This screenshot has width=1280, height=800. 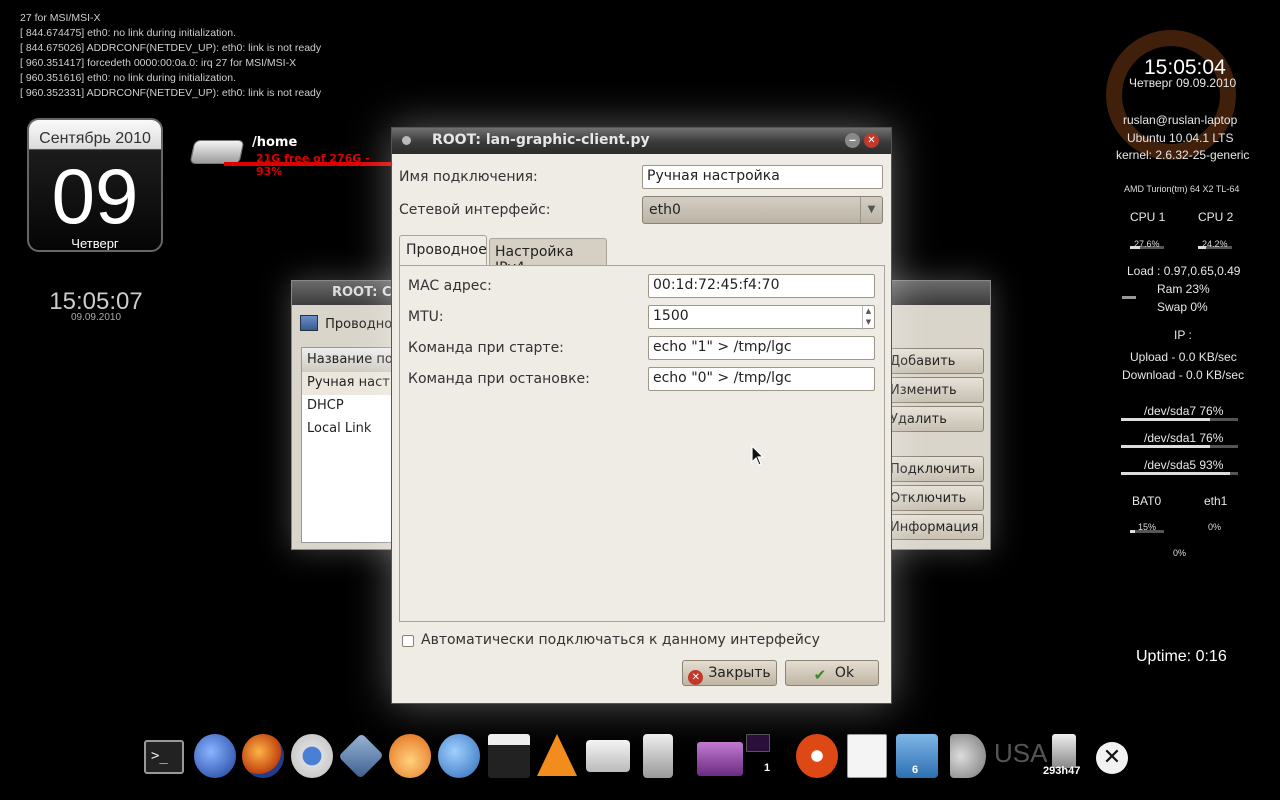 What do you see at coordinates (934, 419) in the screenshot?
I see `delete-button: Удалить` at bounding box center [934, 419].